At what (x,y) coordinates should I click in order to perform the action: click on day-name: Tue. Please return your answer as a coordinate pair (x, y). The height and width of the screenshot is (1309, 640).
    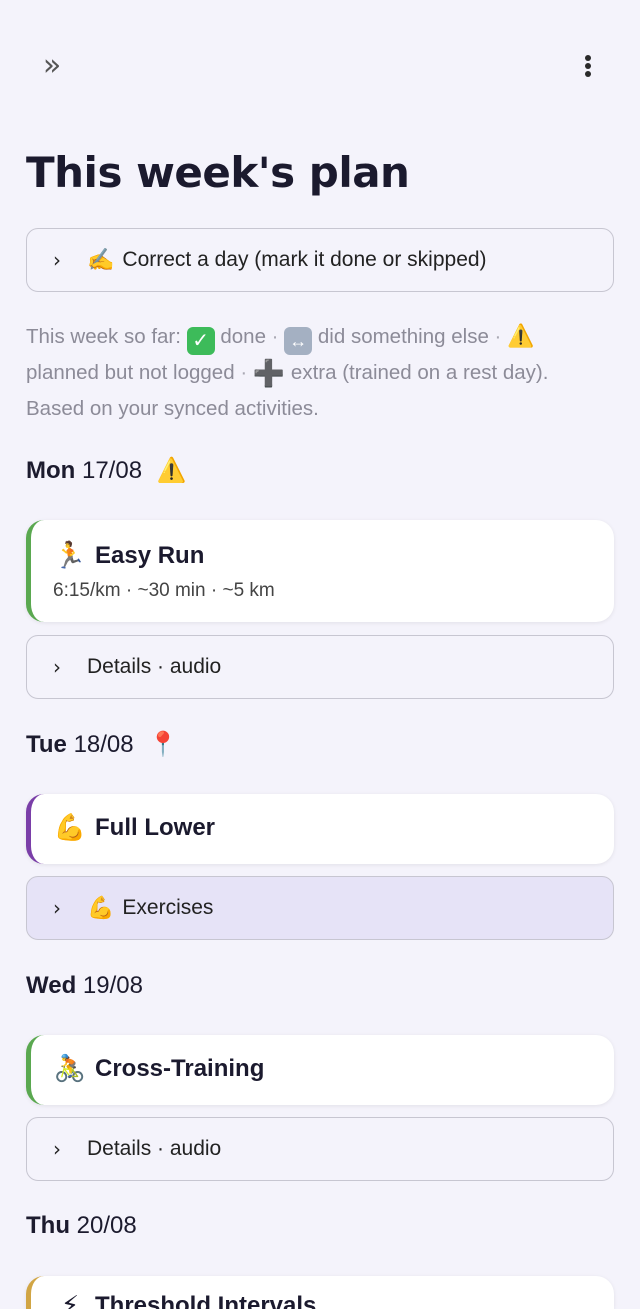
    Looking at the image, I should click on (46, 744).